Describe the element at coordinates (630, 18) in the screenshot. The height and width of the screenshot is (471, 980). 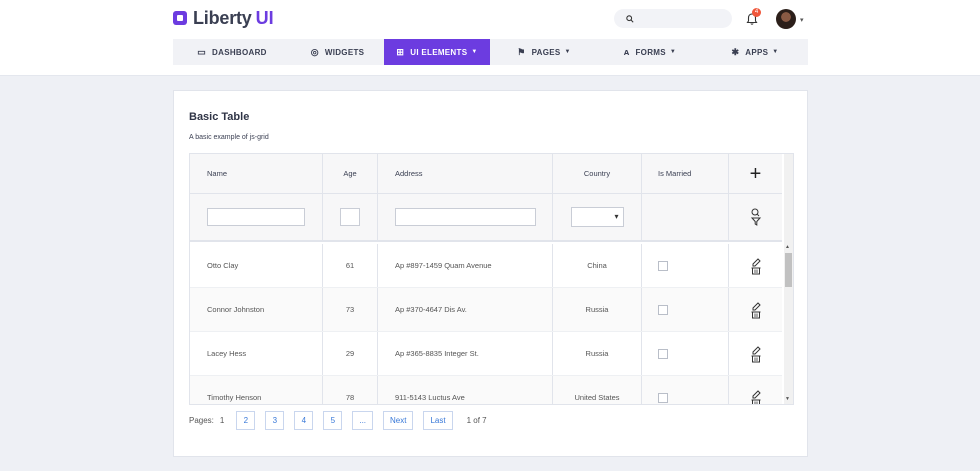
I see `search-icon` at that location.